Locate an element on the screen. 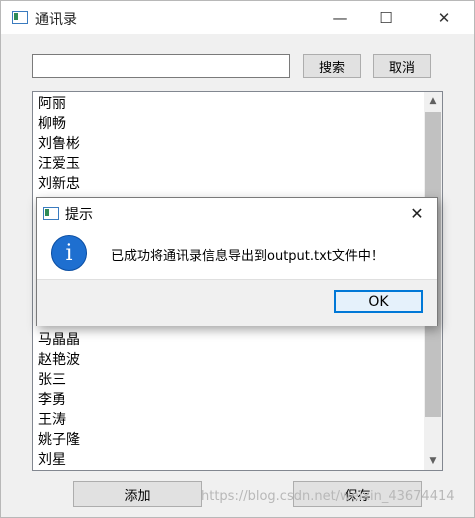 The height and width of the screenshot is (518, 475). list-item: 汪爱玉 is located at coordinates (59, 164).